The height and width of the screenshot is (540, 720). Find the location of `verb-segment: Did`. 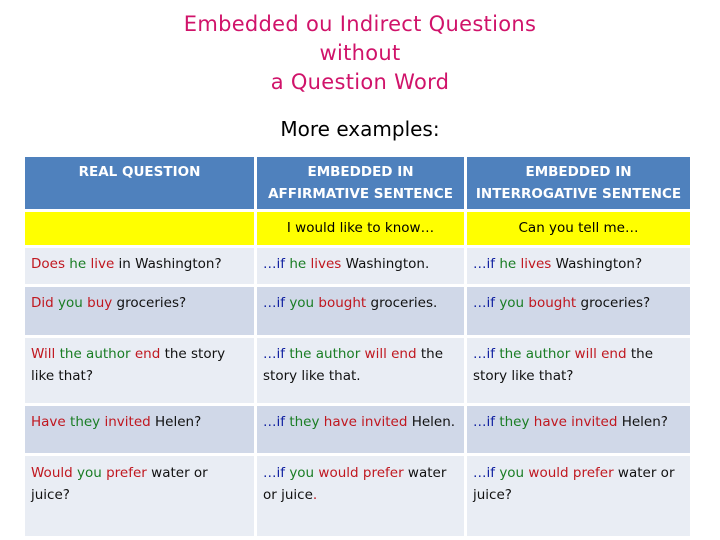

verb-segment: Did is located at coordinates (42, 303).